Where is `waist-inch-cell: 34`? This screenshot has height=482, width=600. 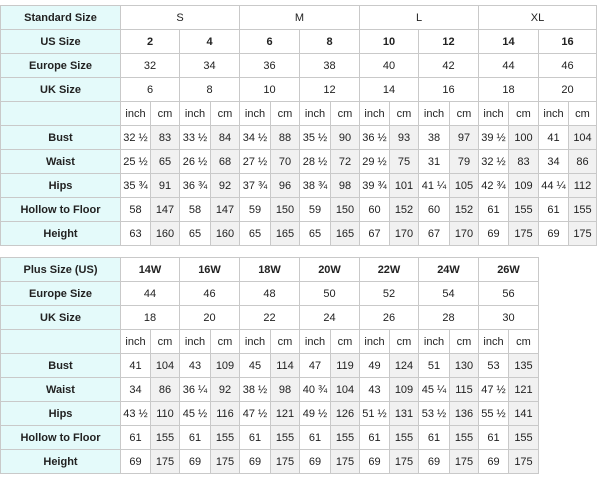 waist-inch-cell: 34 is located at coordinates (553, 161).